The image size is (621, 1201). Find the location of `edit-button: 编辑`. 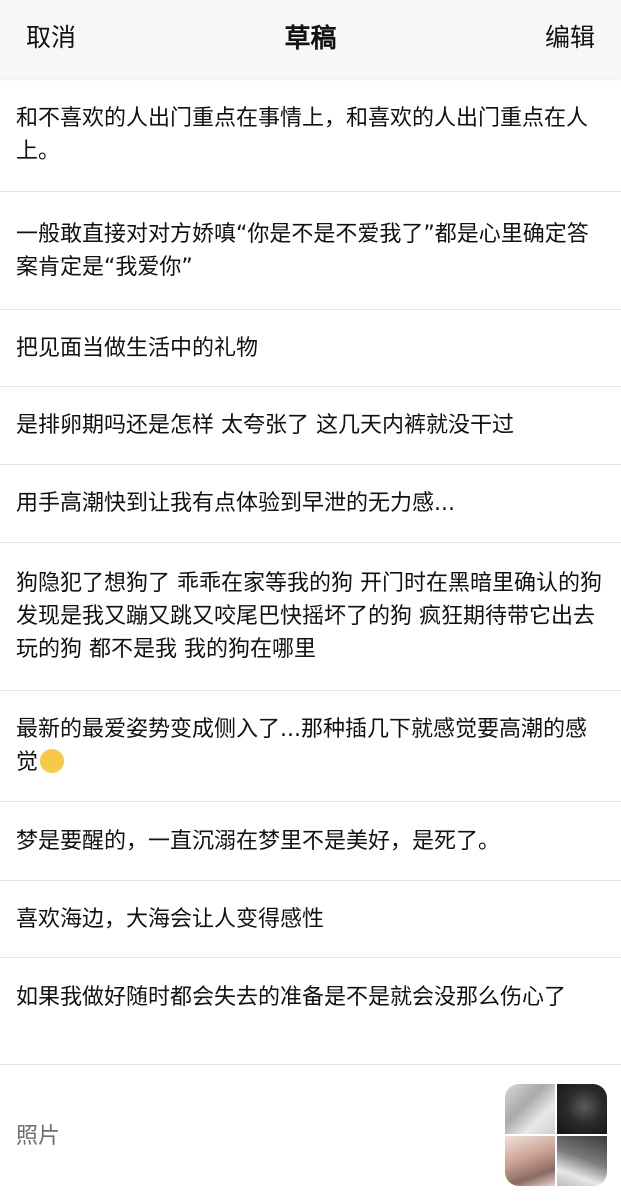

edit-button: 编辑 is located at coordinates (570, 36).